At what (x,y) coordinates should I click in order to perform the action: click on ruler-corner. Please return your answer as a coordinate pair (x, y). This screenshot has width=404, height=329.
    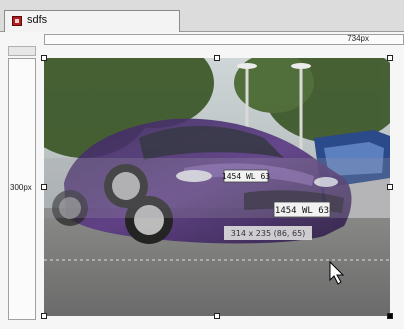
    Looking at the image, I should click on (22, 51).